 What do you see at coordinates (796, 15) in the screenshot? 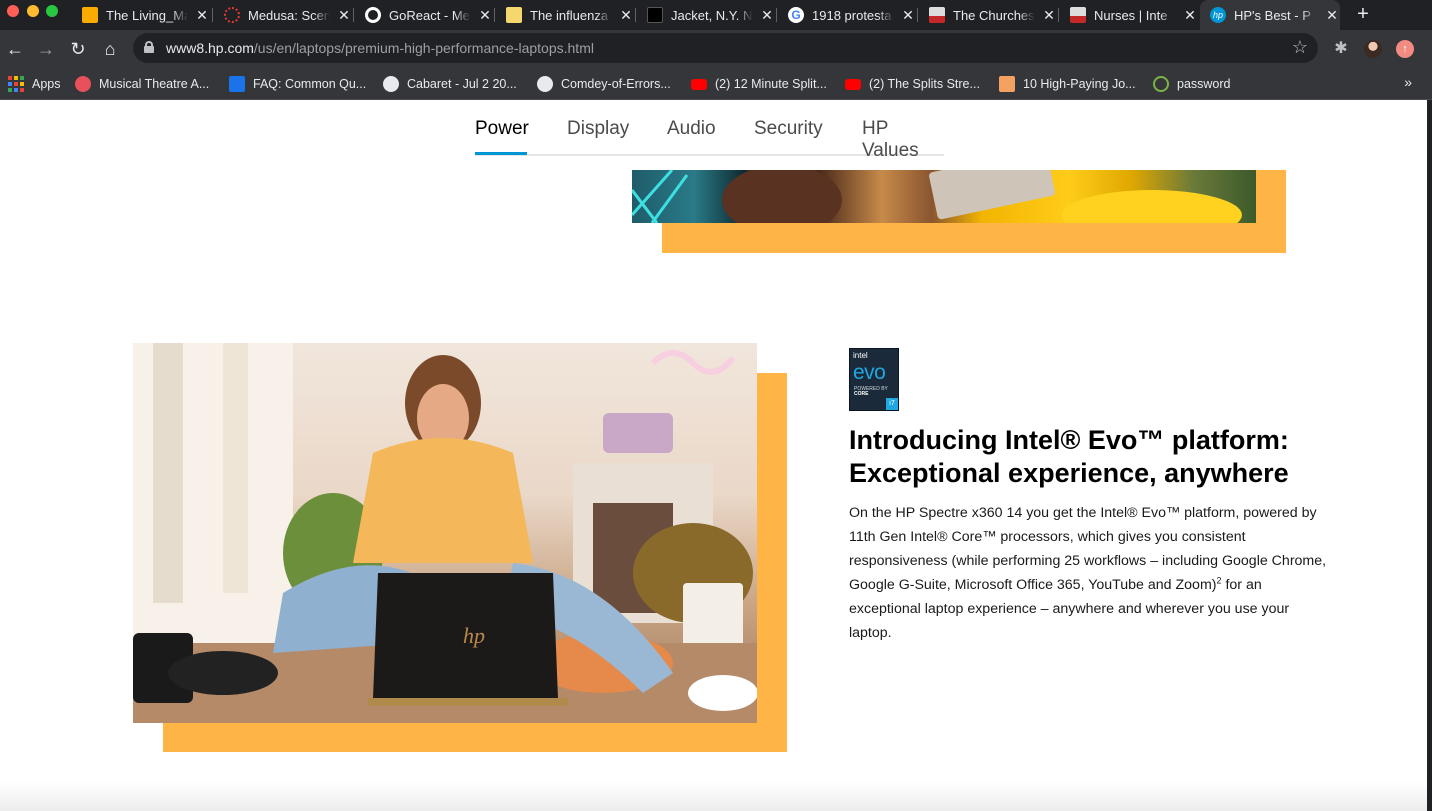
I see `google-icon: G` at bounding box center [796, 15].